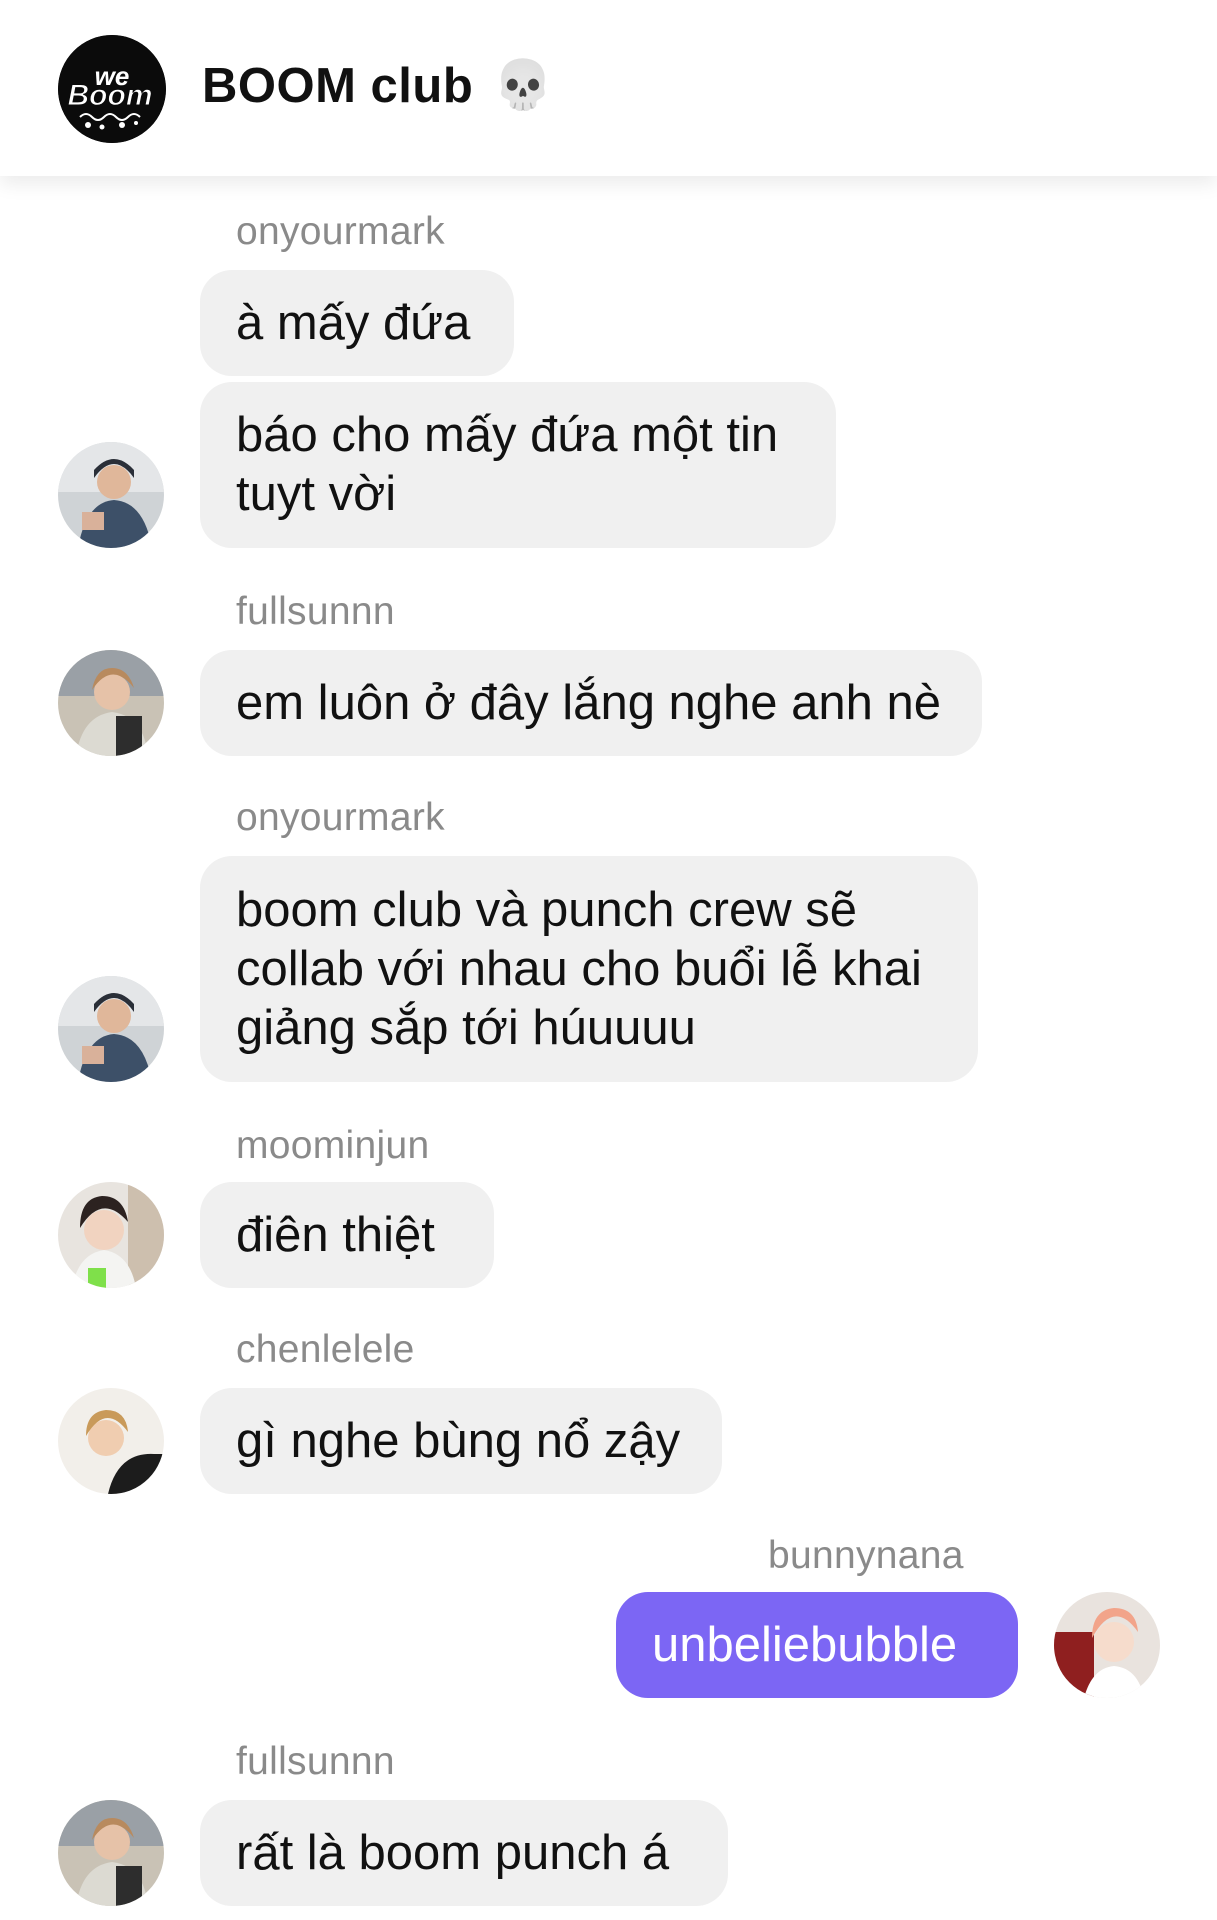 The height and width of the screenshot is (1920, 1217). I want to click on message-text: em luôn ở đây lắng nghe anh nè, so click(589, 702).